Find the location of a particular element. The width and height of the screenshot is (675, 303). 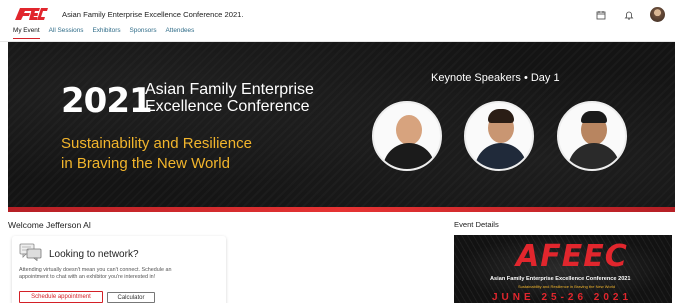

calendar-icon is located at coordinates (601, 15).